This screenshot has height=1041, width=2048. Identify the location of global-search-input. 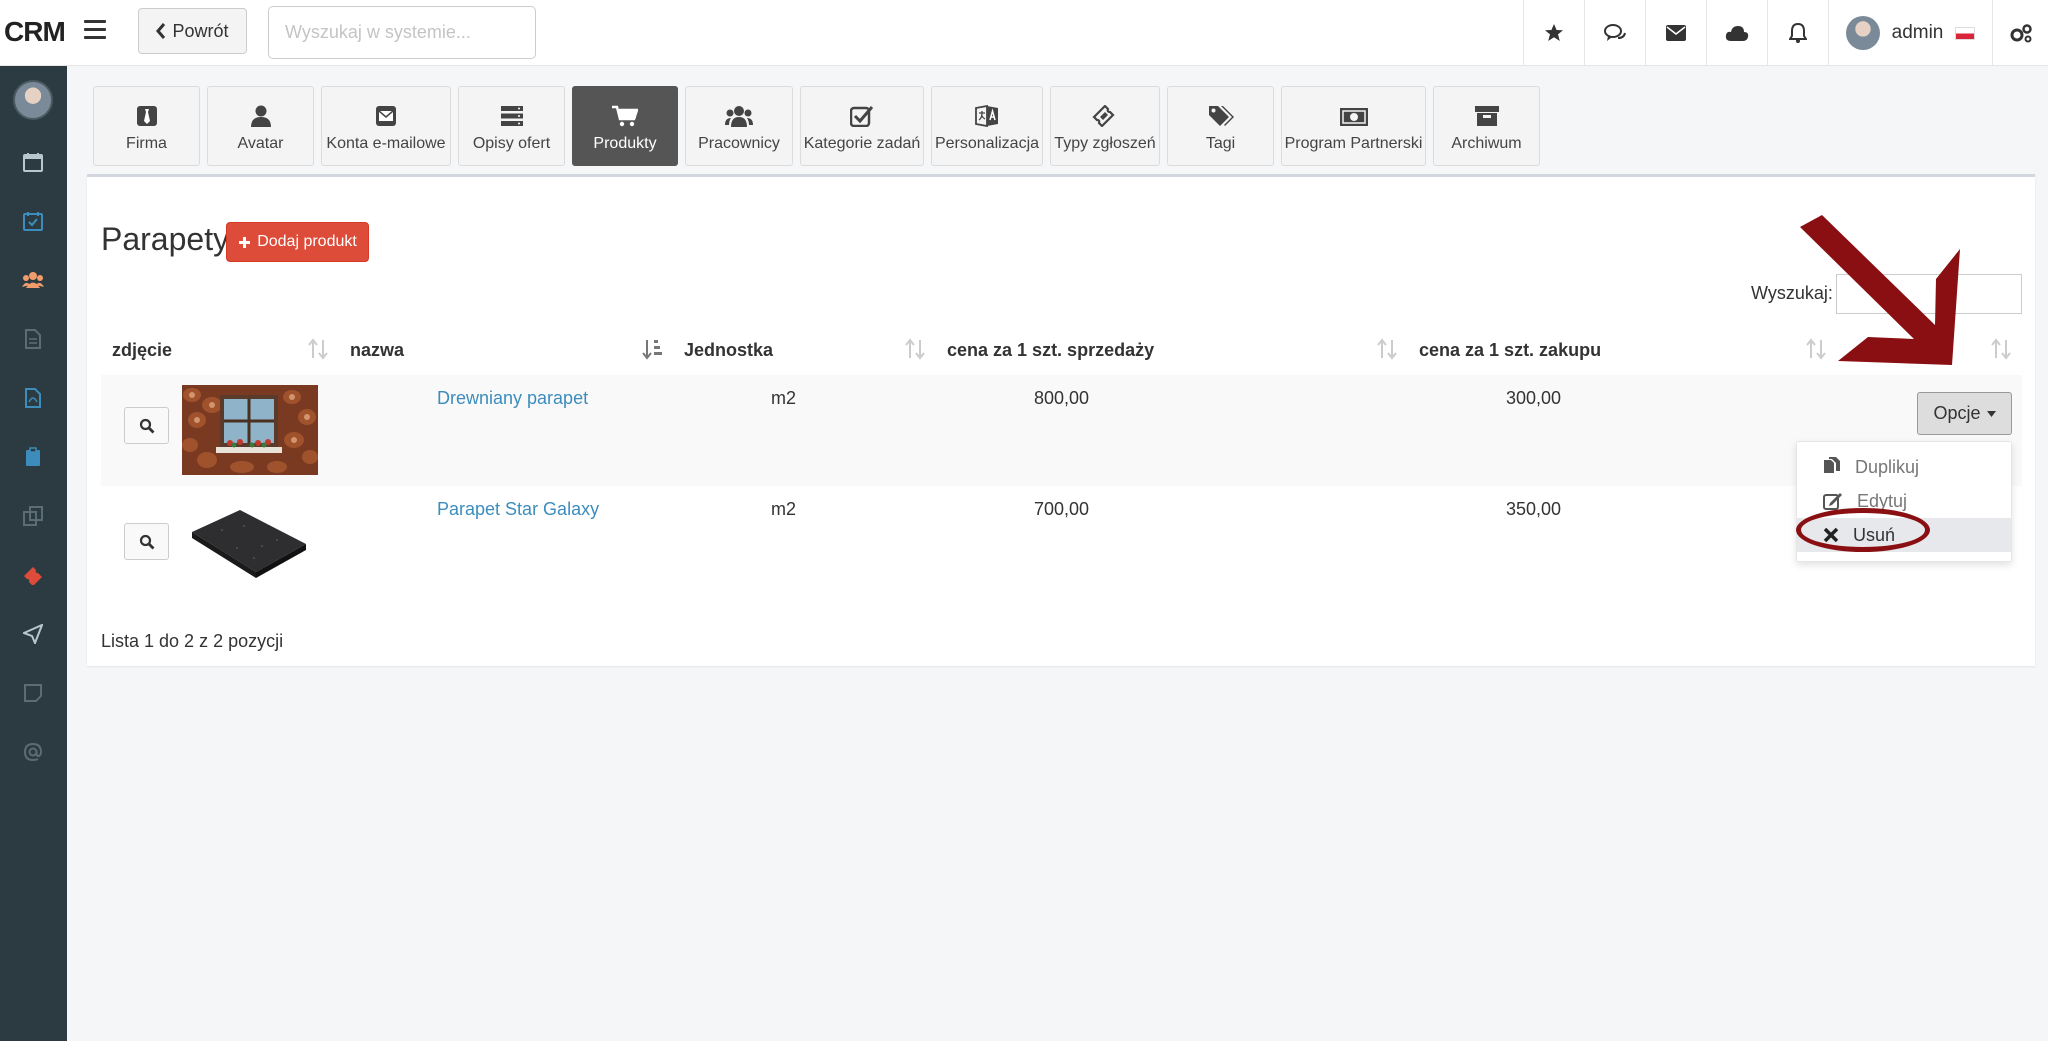
(402, 32).